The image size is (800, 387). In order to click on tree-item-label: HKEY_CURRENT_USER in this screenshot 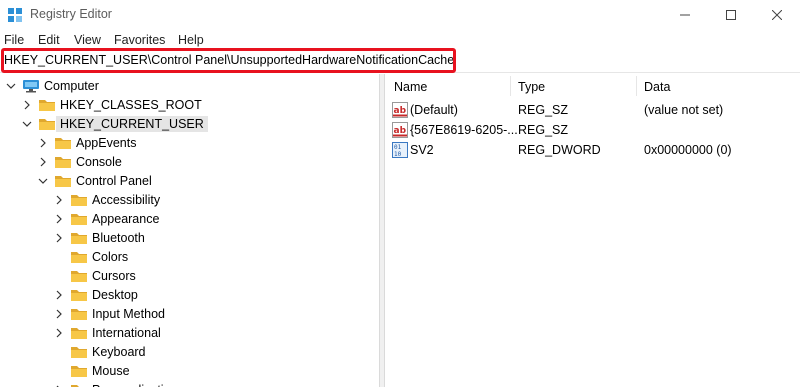, I will do `click(132, 123)`.